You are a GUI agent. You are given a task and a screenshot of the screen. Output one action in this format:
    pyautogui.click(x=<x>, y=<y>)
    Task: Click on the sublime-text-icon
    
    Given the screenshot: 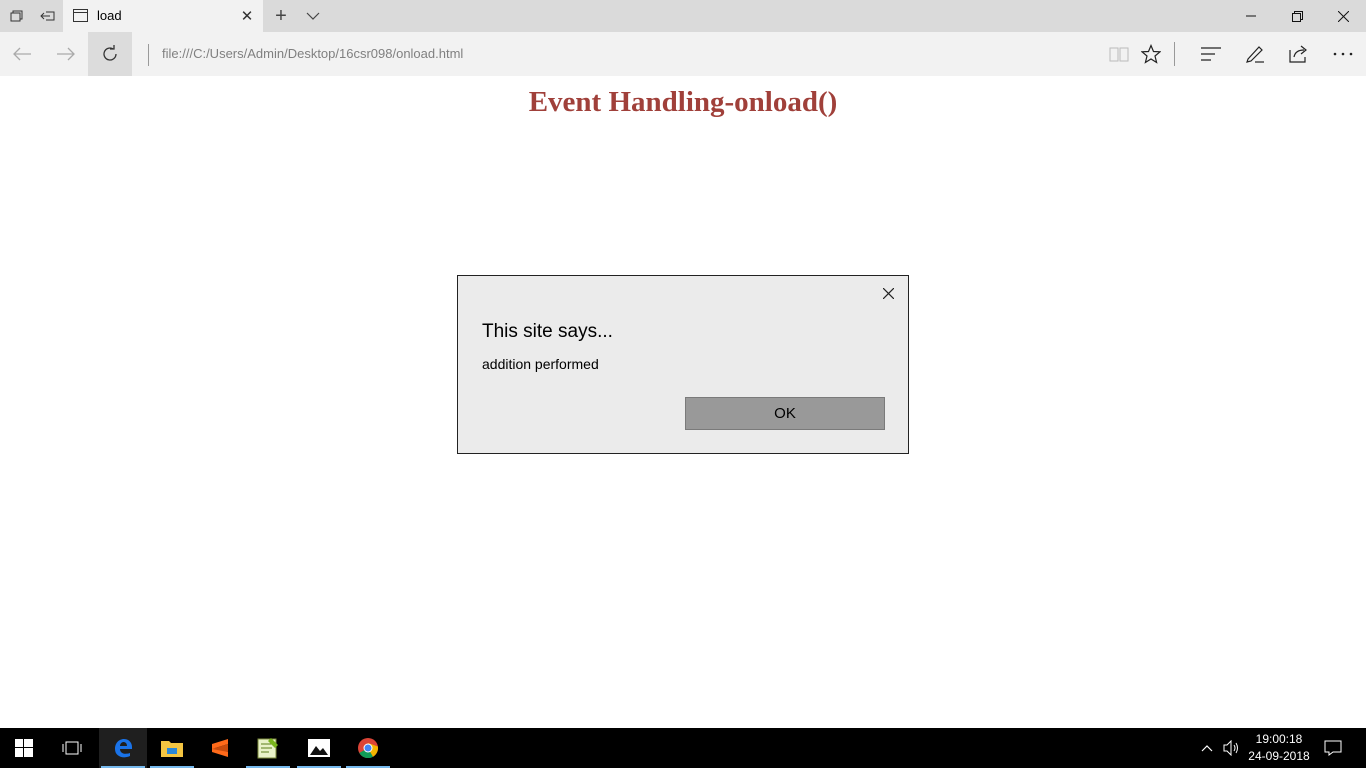 What is the action you would take?
    pyautogui.click(x=220, y=748)
    